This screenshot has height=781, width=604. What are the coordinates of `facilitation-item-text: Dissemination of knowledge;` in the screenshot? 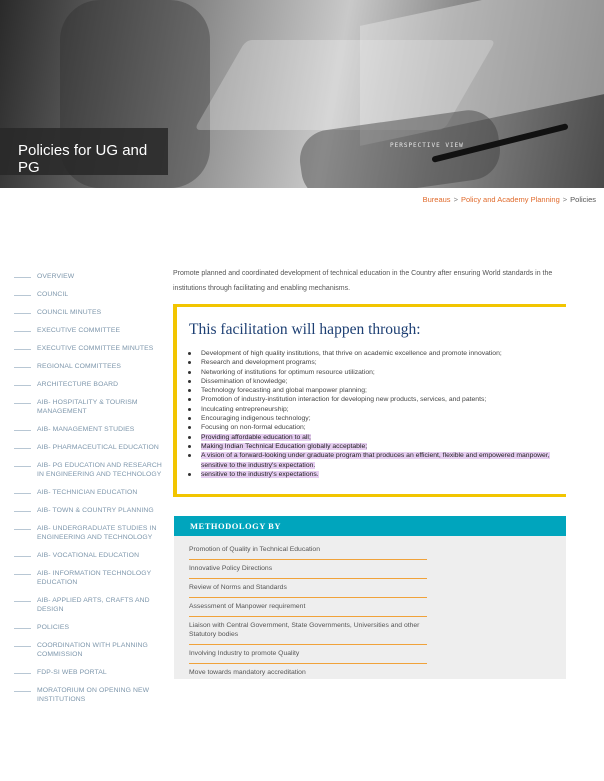 It's located at (244, 381).